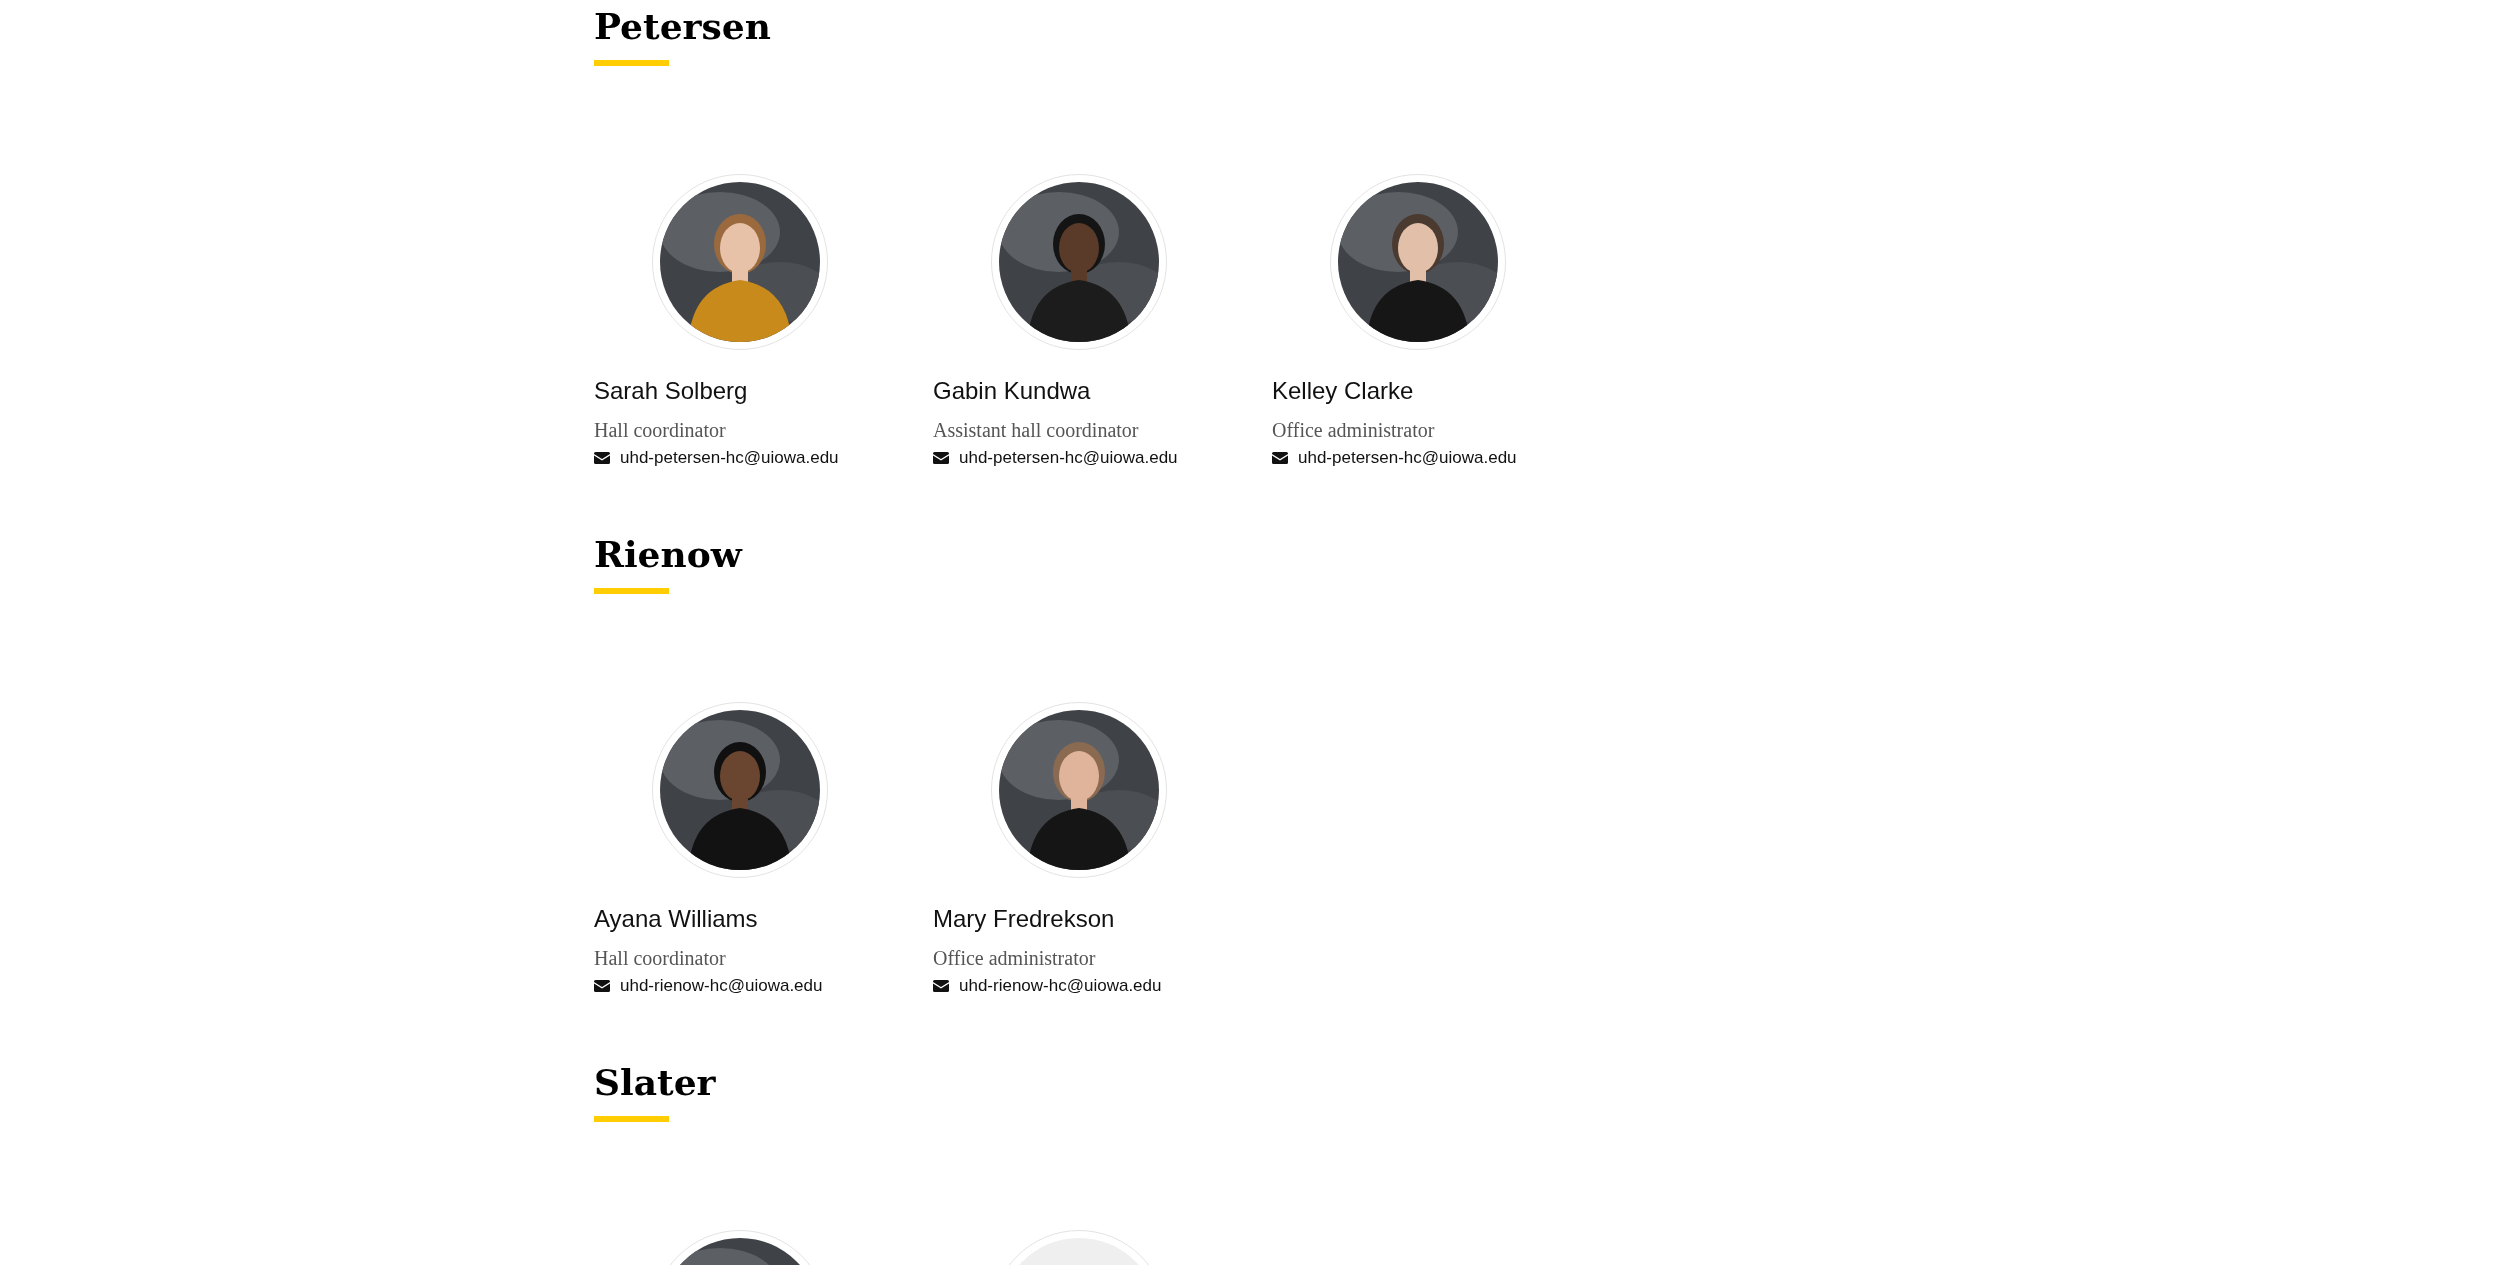 The width and height of the screenshot is (2500, 1265). Describe the element at coordinates (676, 919) in the screenshot. I see `person-name: Ayana Williams` at that location.